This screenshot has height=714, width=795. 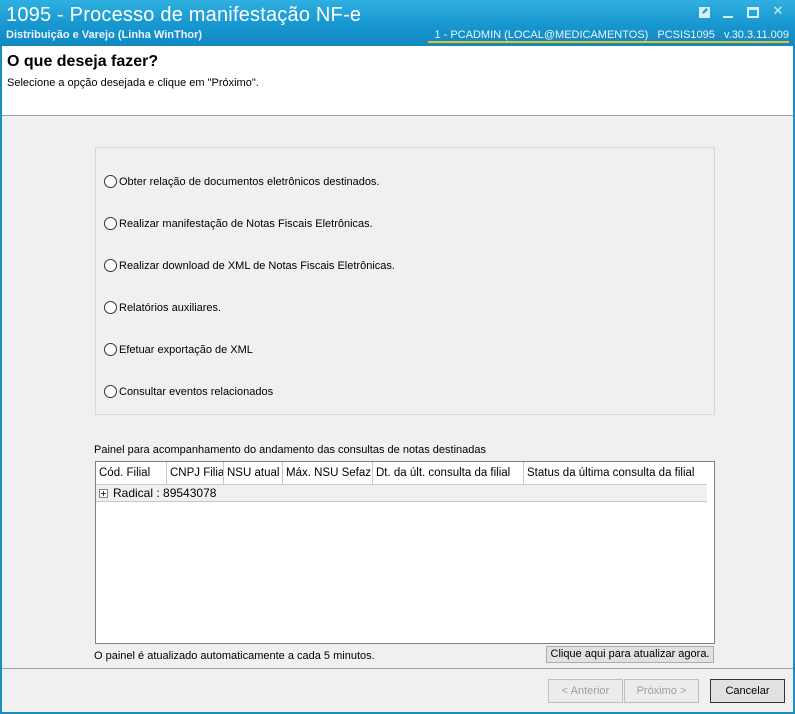 What do you see at coordinates (253, 473) in the screenshot?
I see `column-header-nsu-atual: NSU atual` at bounding box center [253, 473].